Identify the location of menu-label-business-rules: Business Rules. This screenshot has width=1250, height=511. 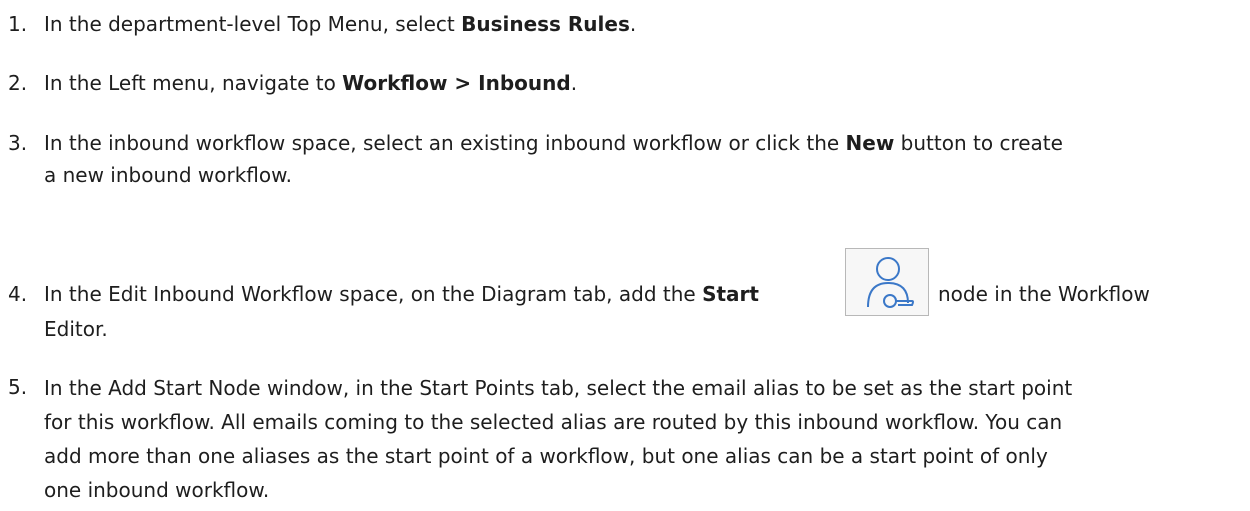
(545, 24).